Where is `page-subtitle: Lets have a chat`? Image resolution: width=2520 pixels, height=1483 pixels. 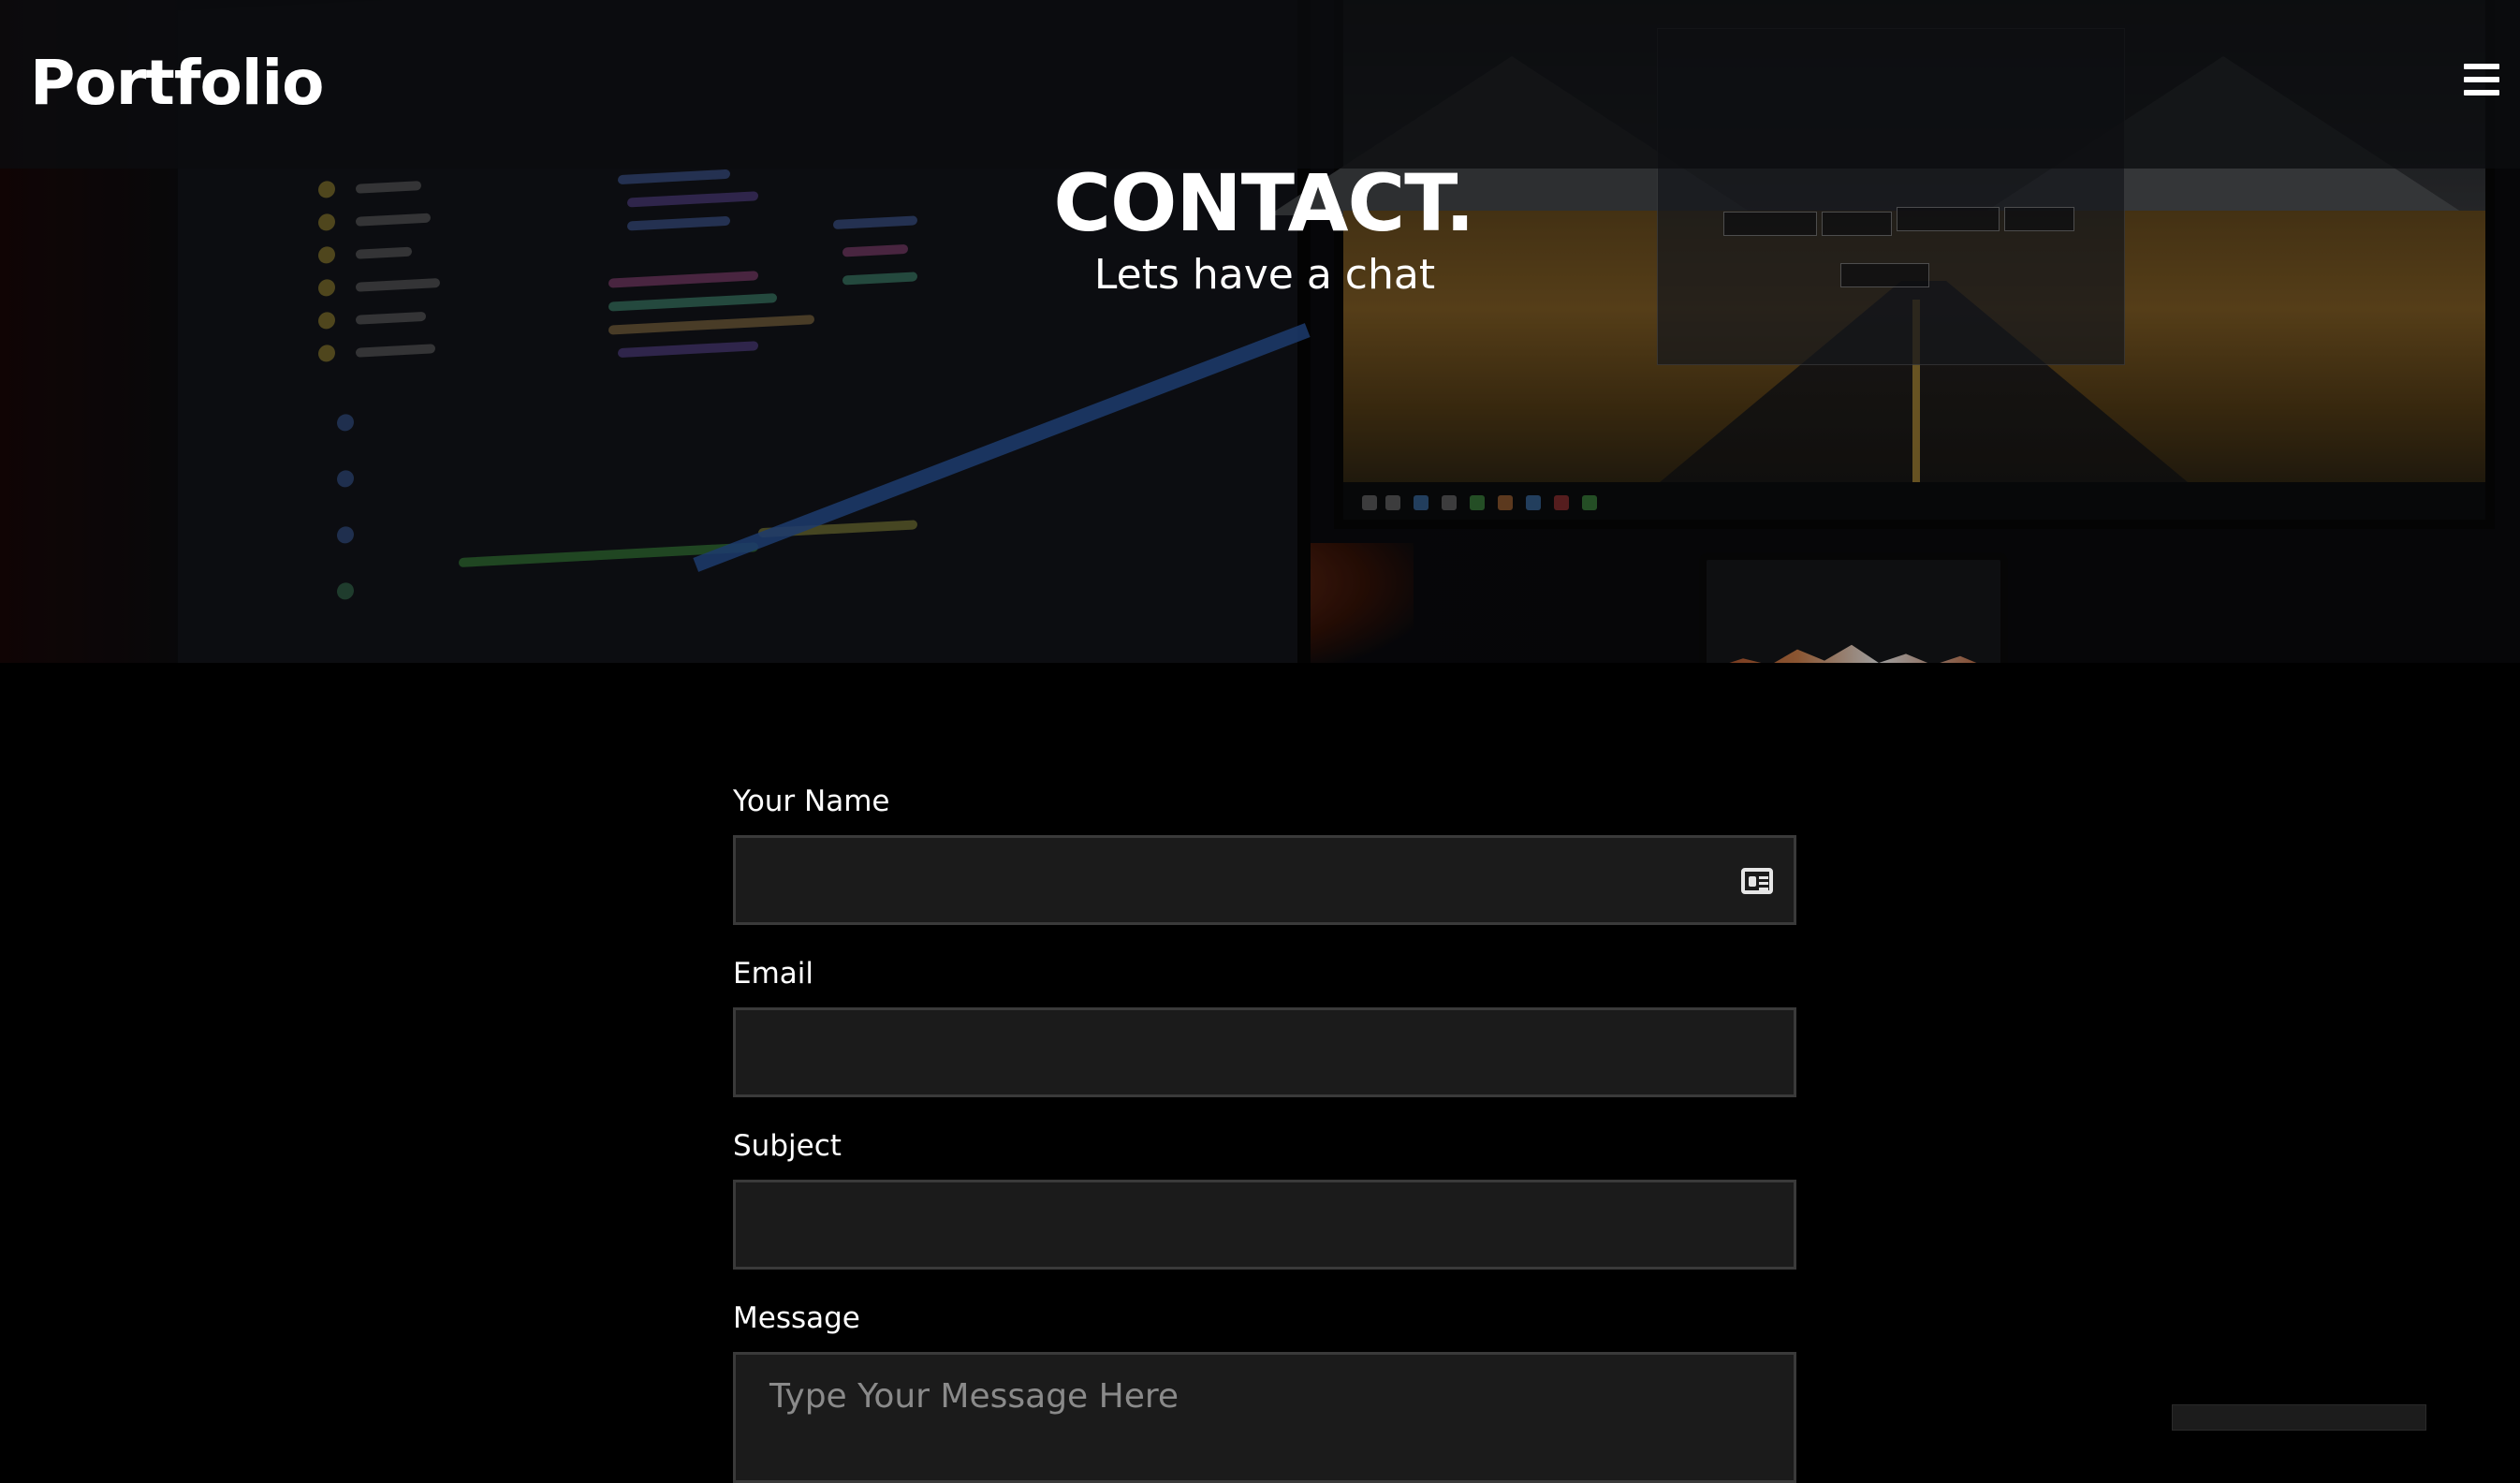 page-subtitle: Lets have a chat is located at coordinates (1264, 275).